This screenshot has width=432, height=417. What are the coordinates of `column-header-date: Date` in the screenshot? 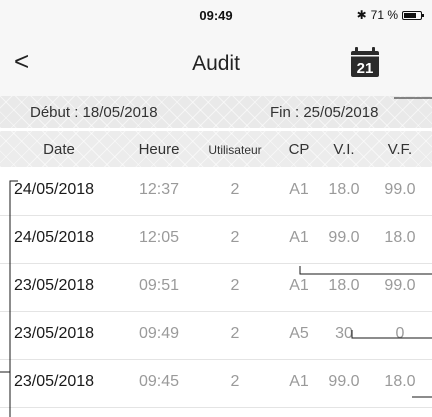 It's located at (59, 149).